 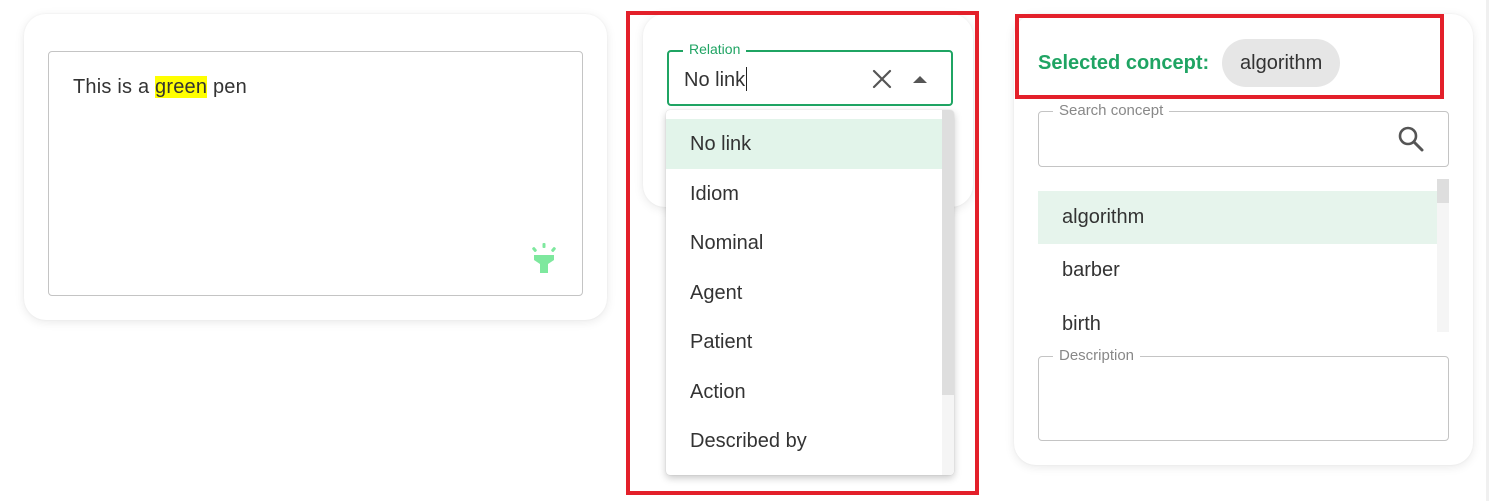 I want to click on concept-list-scrollbar-thumb, so click(x=1443, y=191).